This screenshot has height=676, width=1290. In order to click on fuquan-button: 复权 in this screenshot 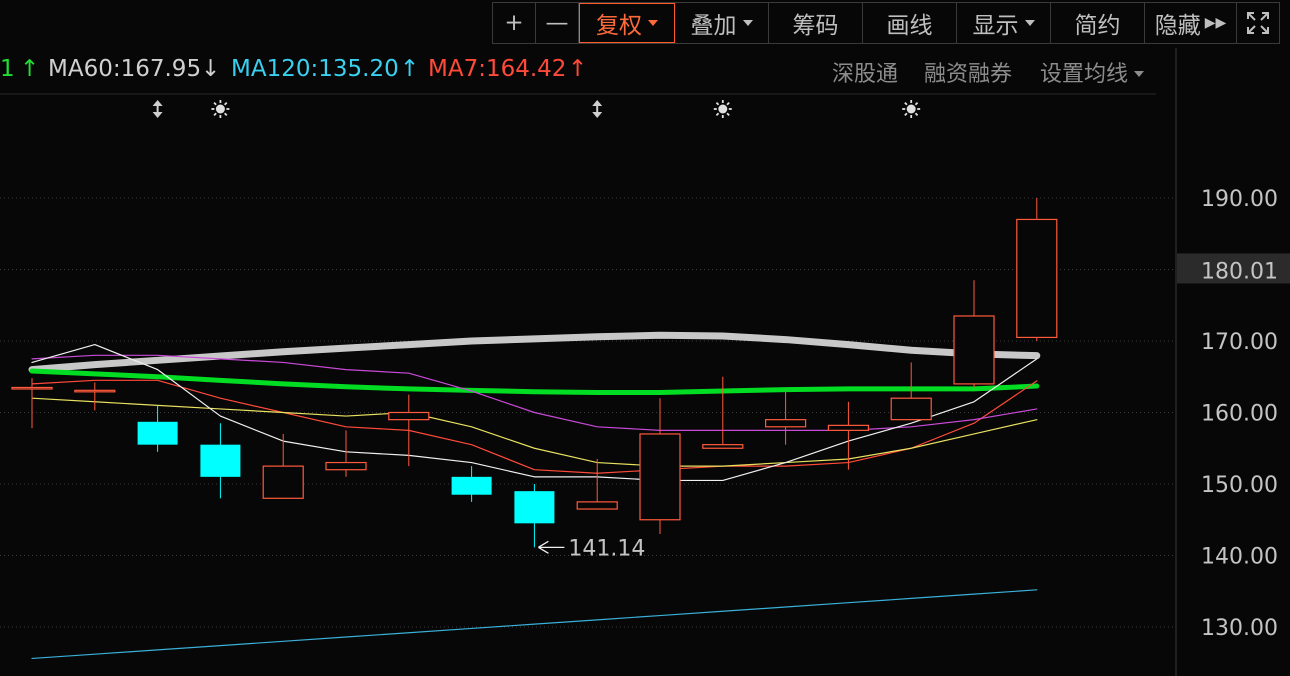, I will do `click(627, 23)`.